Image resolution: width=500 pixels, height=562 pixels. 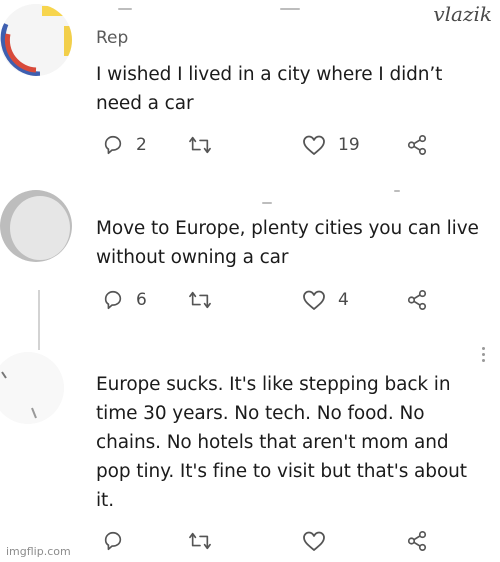 I want to click on blurred-name, so click(x=125, y=9).